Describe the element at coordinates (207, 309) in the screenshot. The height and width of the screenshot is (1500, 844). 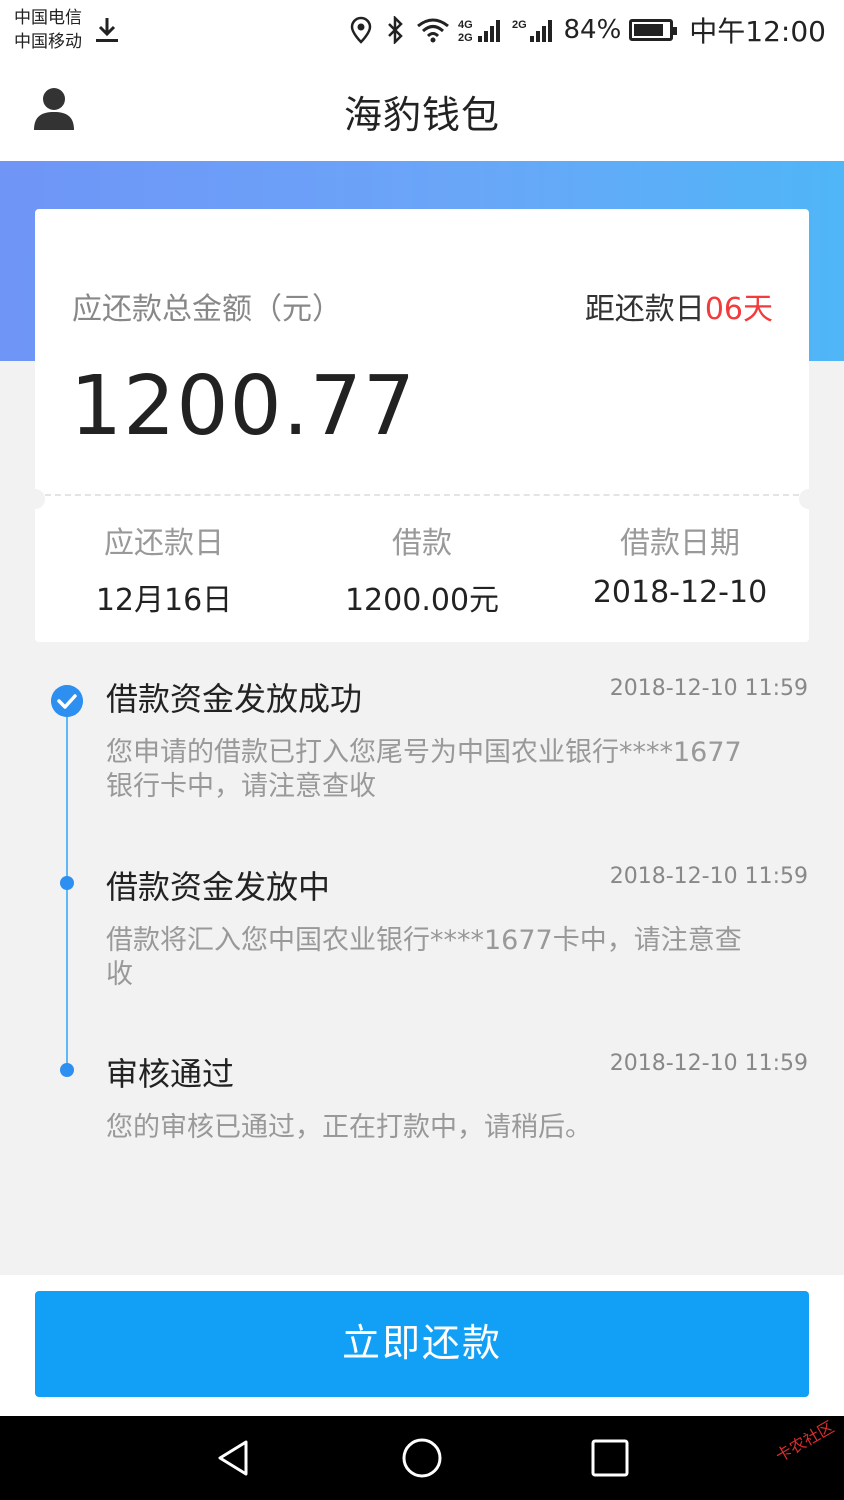
I see `total-amount-label: 应还款总金额（元）` at that location.